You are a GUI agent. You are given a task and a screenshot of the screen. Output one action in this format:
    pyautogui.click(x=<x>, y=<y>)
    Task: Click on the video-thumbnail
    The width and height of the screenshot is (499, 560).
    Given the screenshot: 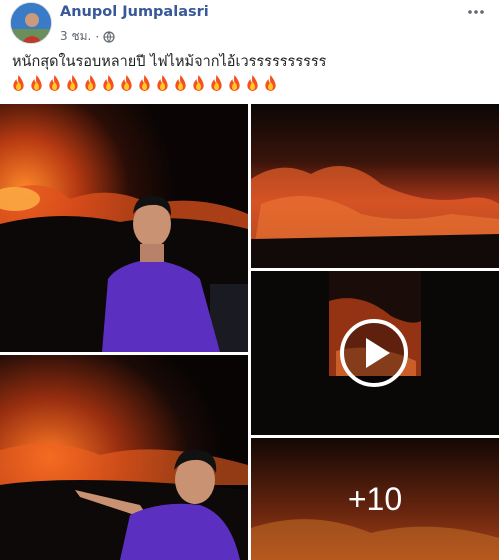 What is the action you would take?
    pyautogui.click(x=375, y=353)
    